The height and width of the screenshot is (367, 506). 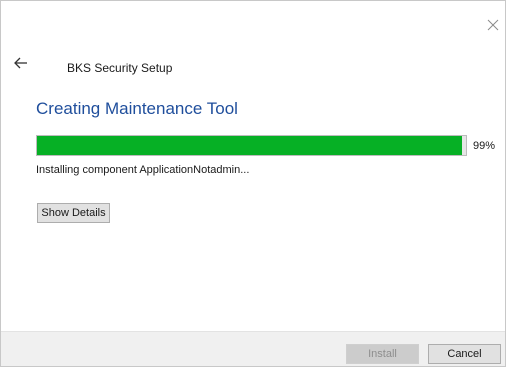 I want to click on progress-bar, so click(x=251, y=145).